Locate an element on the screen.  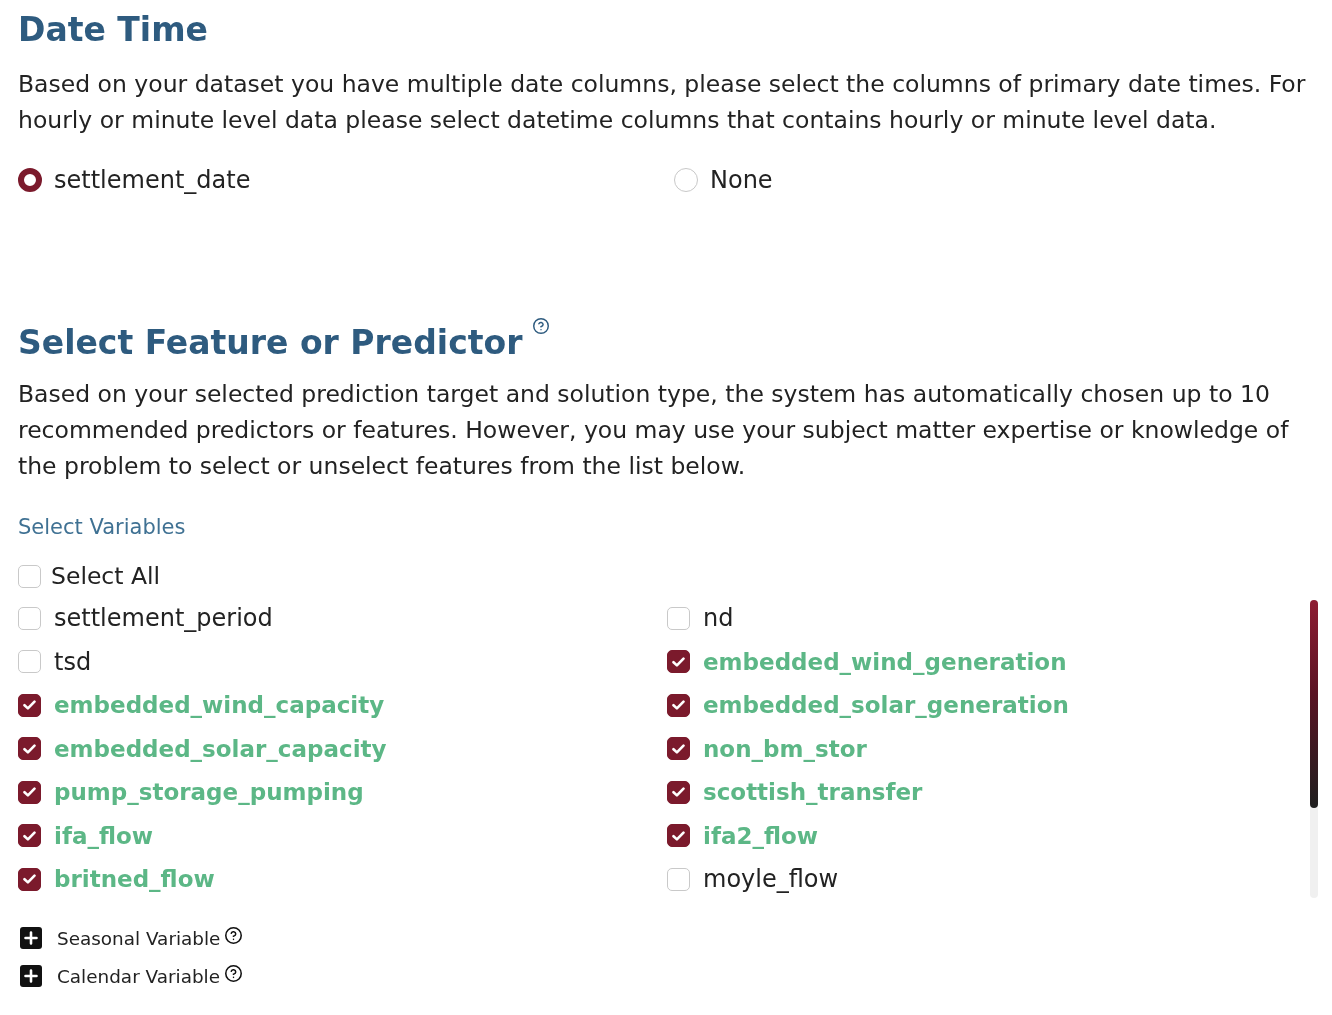
option-label: settlement_date is located at coordinates (152, 180).